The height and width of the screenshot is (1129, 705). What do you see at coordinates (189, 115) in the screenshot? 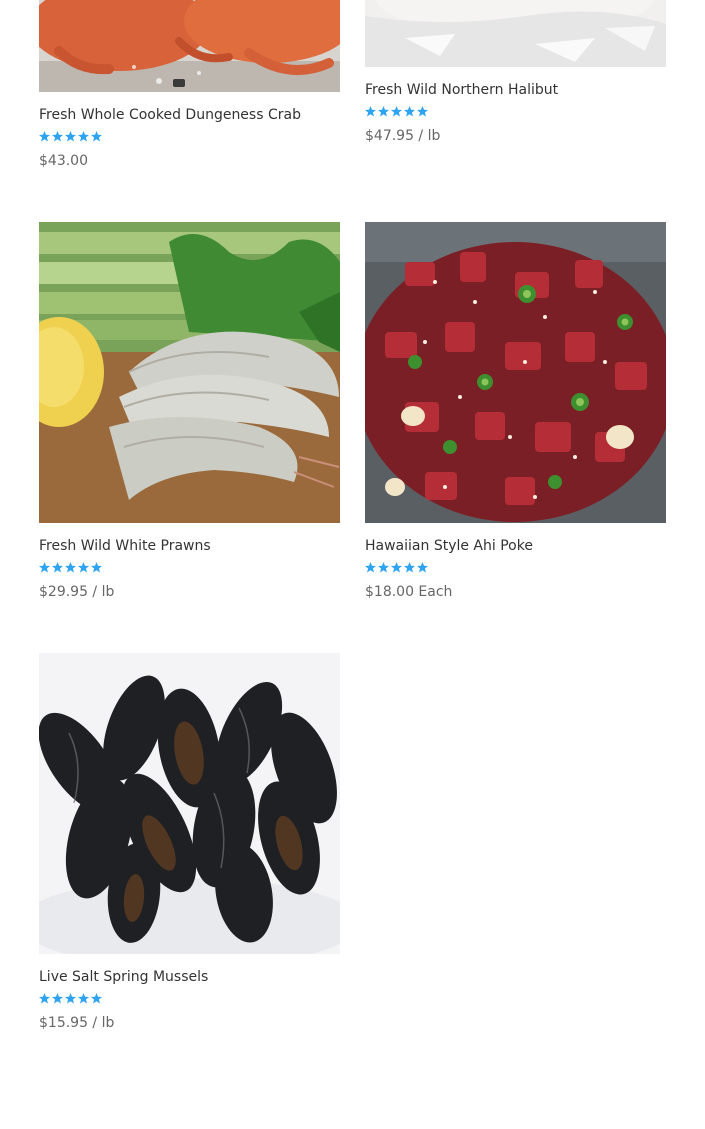
I see `product-title: Fresh Whole Cooked Dungeness Crab` at bounding box center [189, 115].